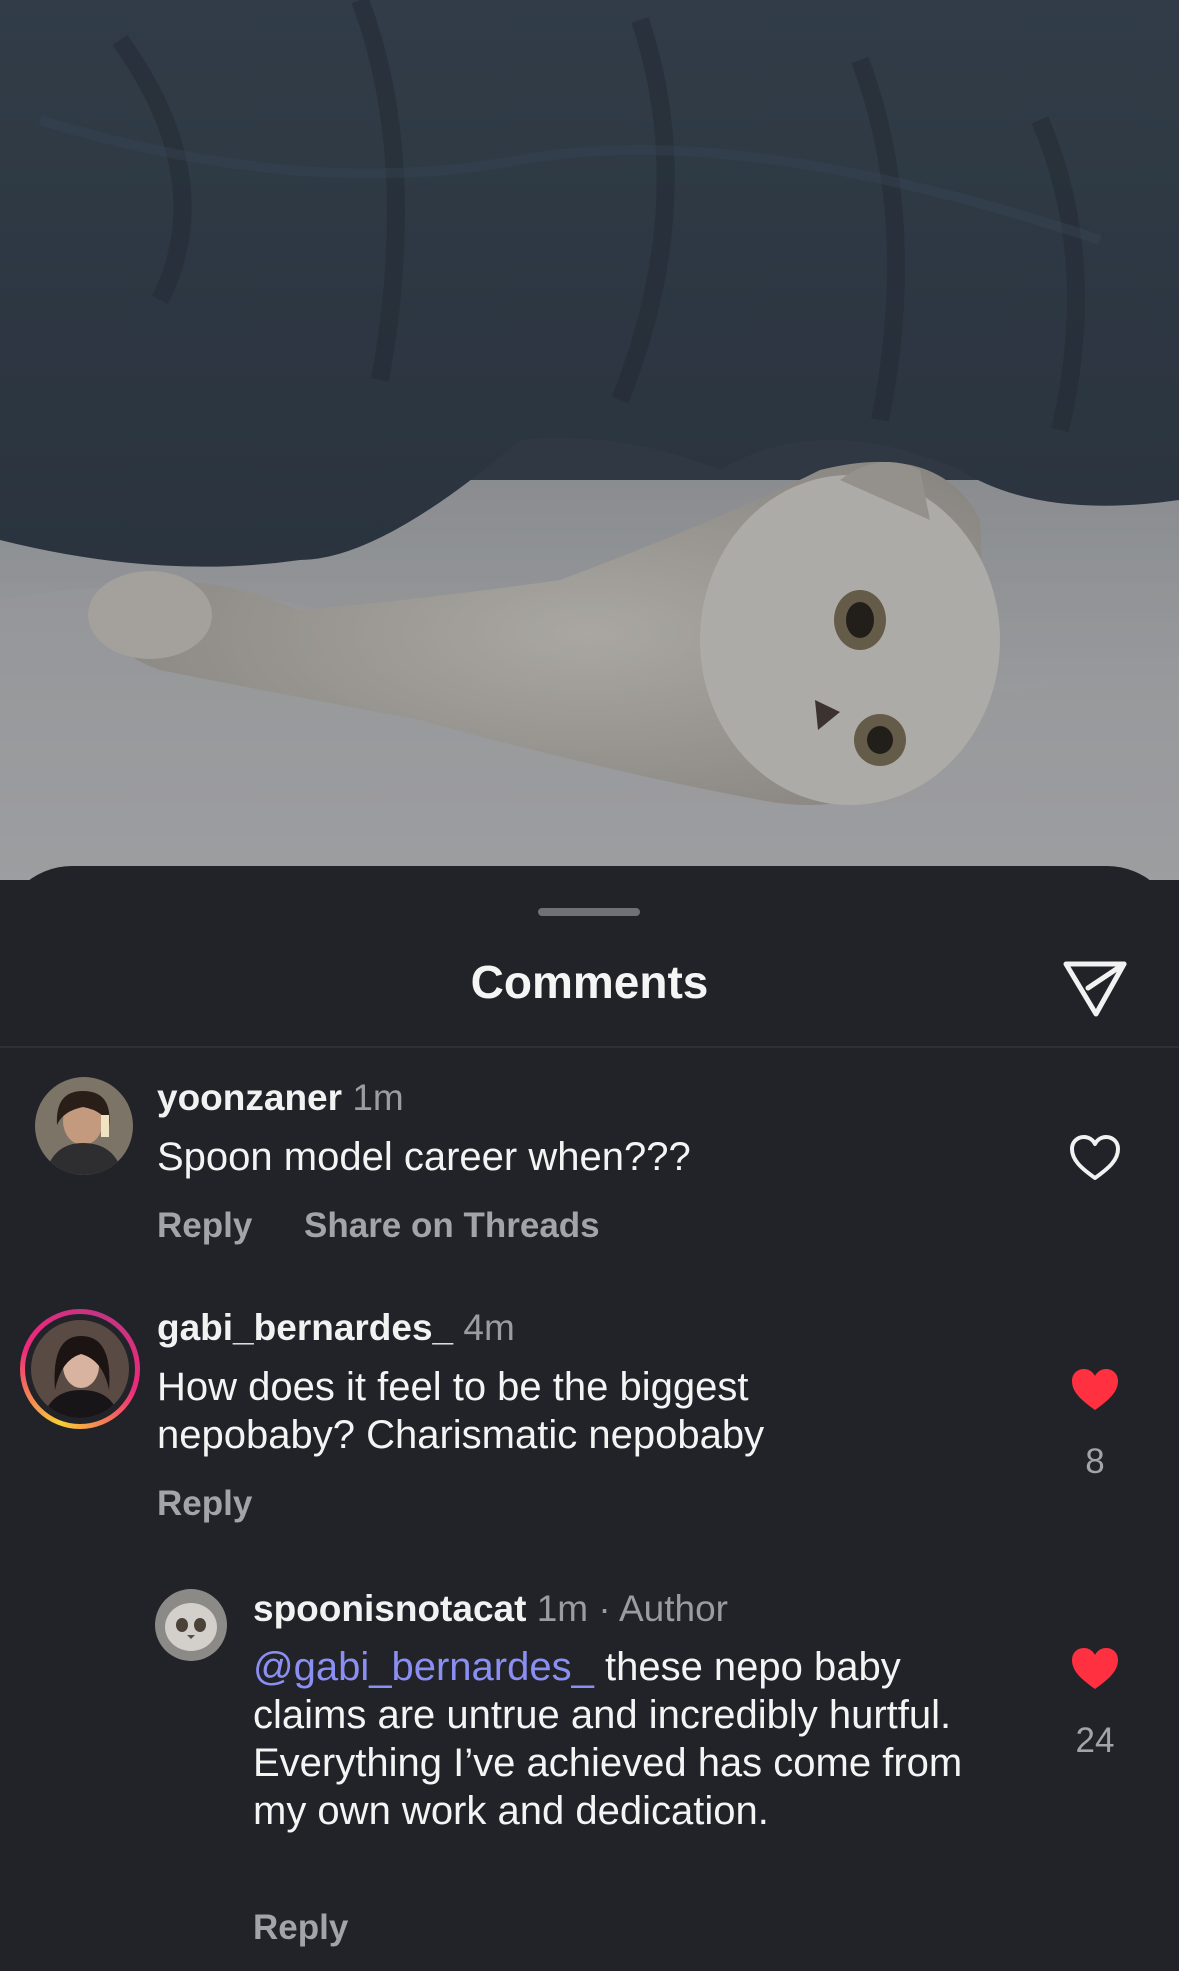  Describe the element at coordinates (589, 1047) in the screenshot. I see `header-divider` at that location.